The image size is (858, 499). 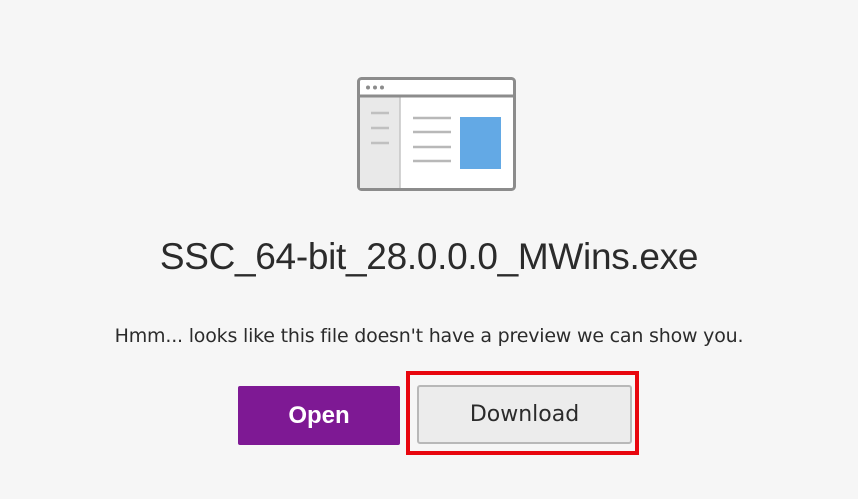 I want to click on file-preview-placeholder-icon, so click(x=436, y=134).